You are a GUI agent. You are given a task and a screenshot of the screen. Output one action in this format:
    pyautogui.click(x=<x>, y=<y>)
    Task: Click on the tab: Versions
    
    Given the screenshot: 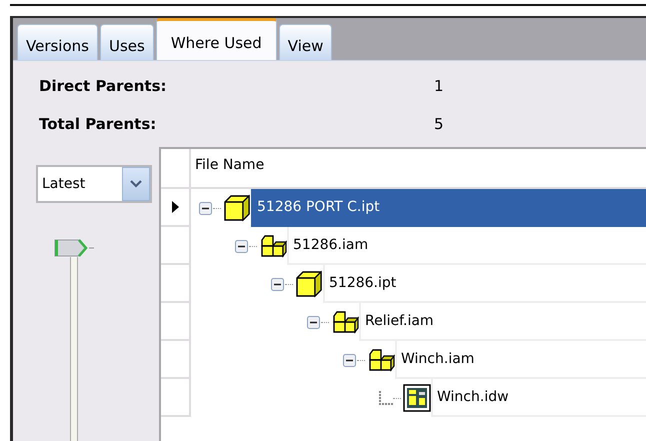 What is the action you would take?
    pyautogui.click(x=57, y=42)
    